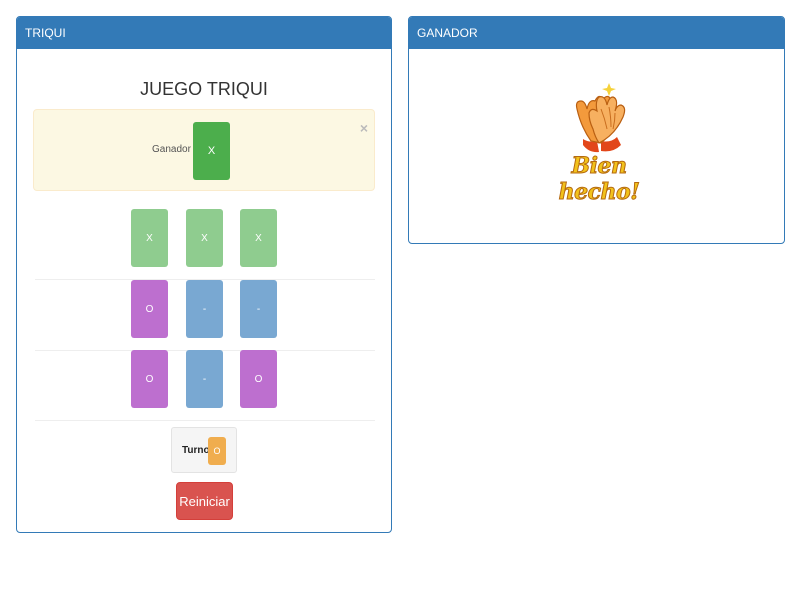  Describe the element at coordinates (364, 128) in the screenshot. I see `close-icon: ×` at that location.